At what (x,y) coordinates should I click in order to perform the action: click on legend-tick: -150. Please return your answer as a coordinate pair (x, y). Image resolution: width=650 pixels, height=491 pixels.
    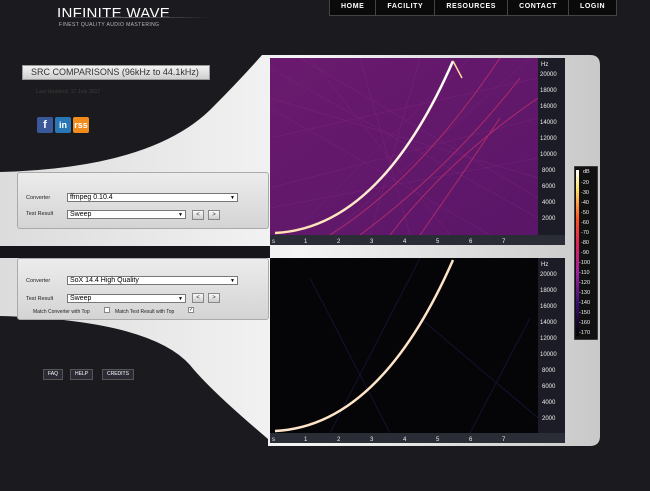
    Looking at the image, I should click on (584, 313).